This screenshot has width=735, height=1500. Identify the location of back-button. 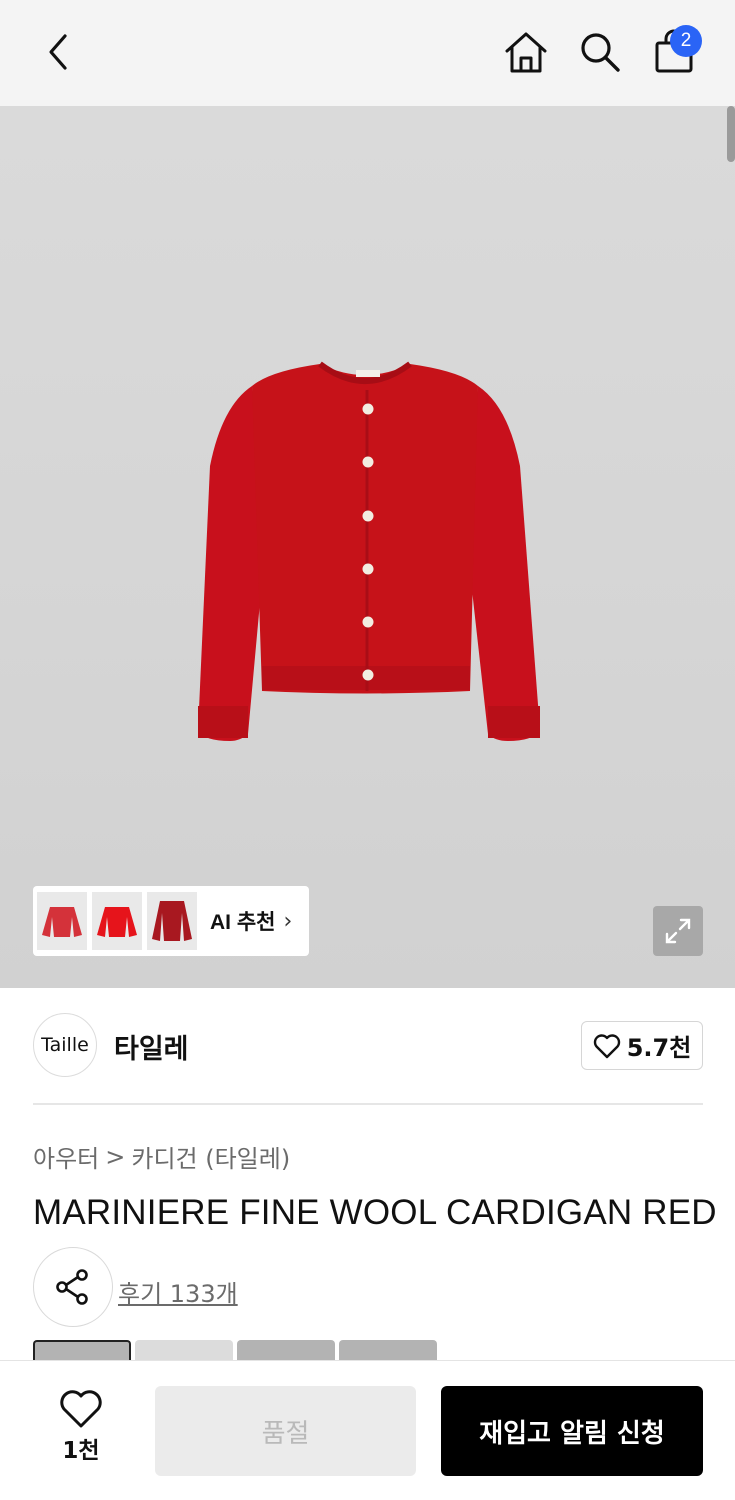
(58, 52).